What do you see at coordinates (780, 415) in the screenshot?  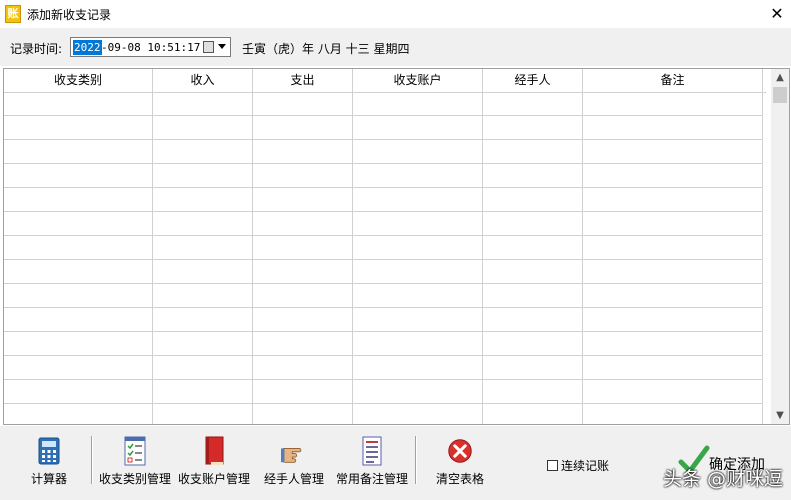 I see `scroll-down-icon: ▼` at bounding box center [780, 415].